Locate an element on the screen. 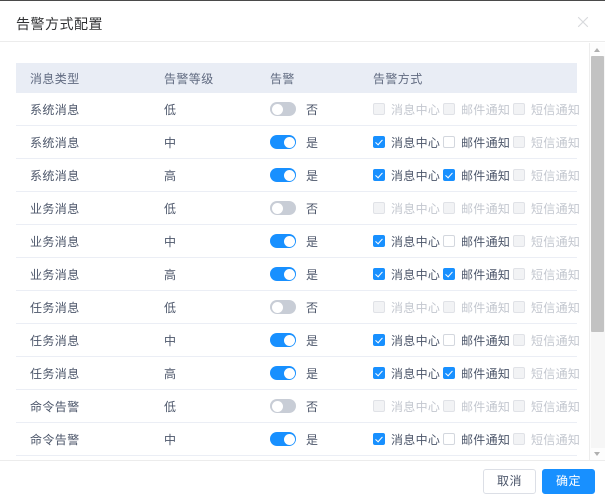 The image size is (605, 500). cancel-button: 取消 is located at coordinates (509, 481).